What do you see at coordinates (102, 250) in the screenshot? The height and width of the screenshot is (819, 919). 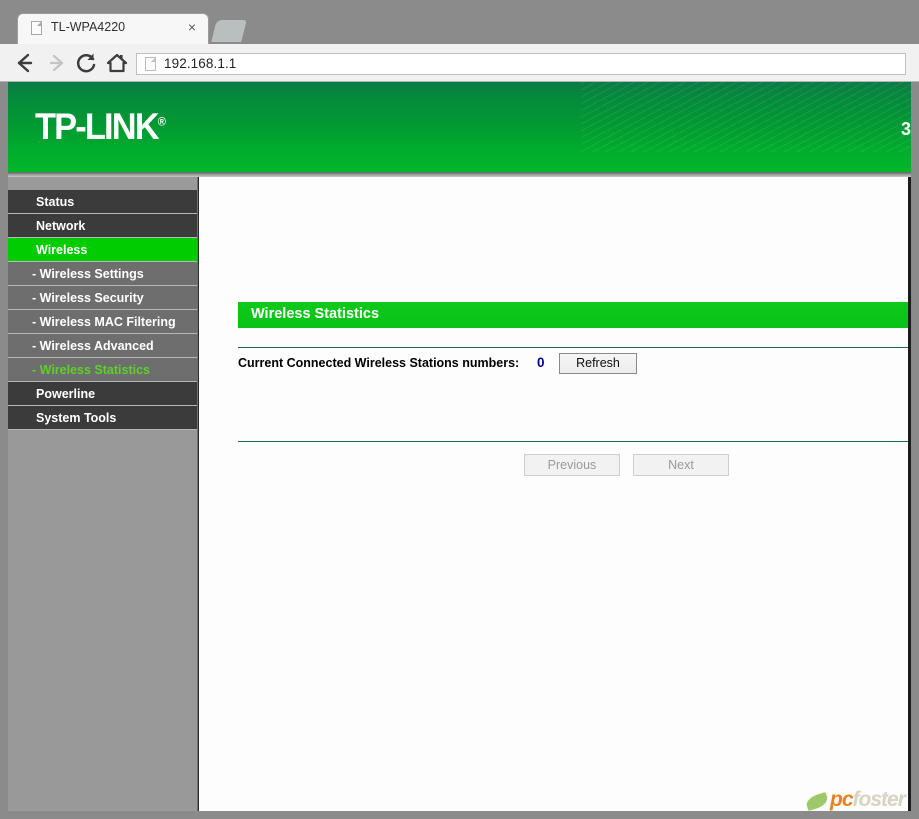 I see `sidebar-item-wireless: Wireless` at bounding box center [102, 250].